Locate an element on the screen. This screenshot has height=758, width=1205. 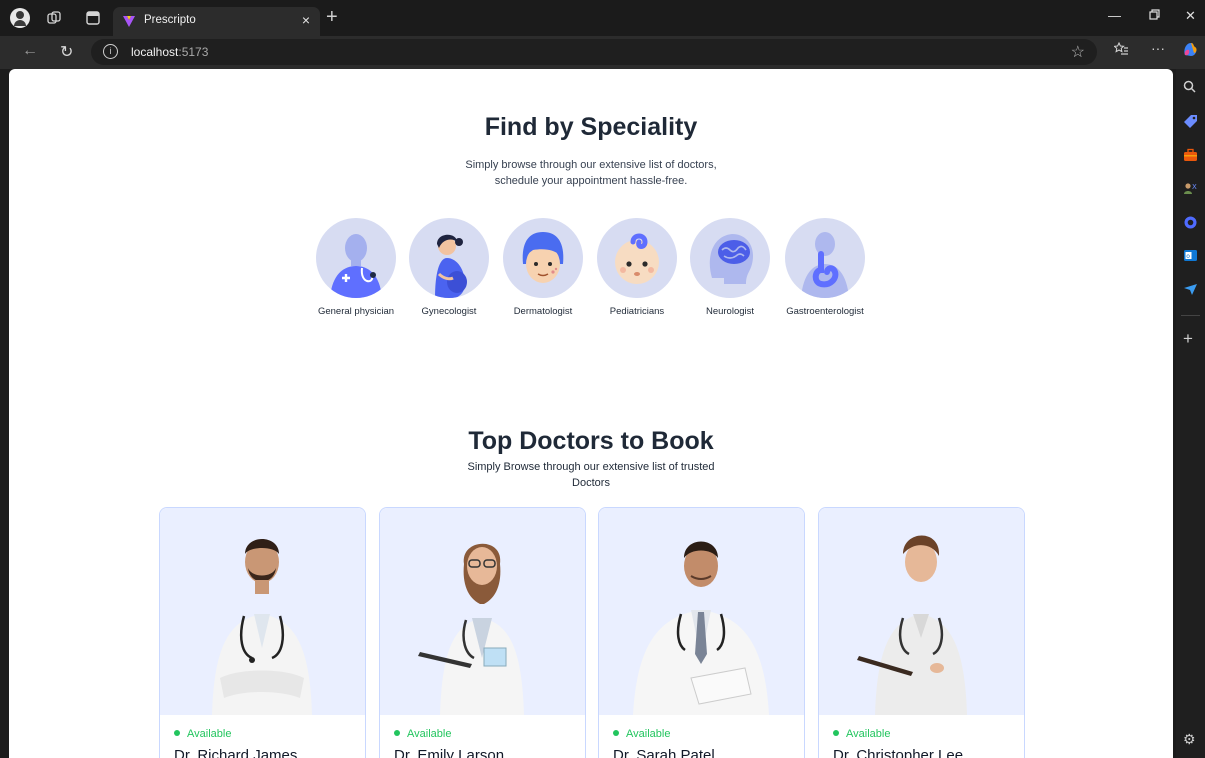
vertical-tabs-icon is located at coordinates (93, 18).